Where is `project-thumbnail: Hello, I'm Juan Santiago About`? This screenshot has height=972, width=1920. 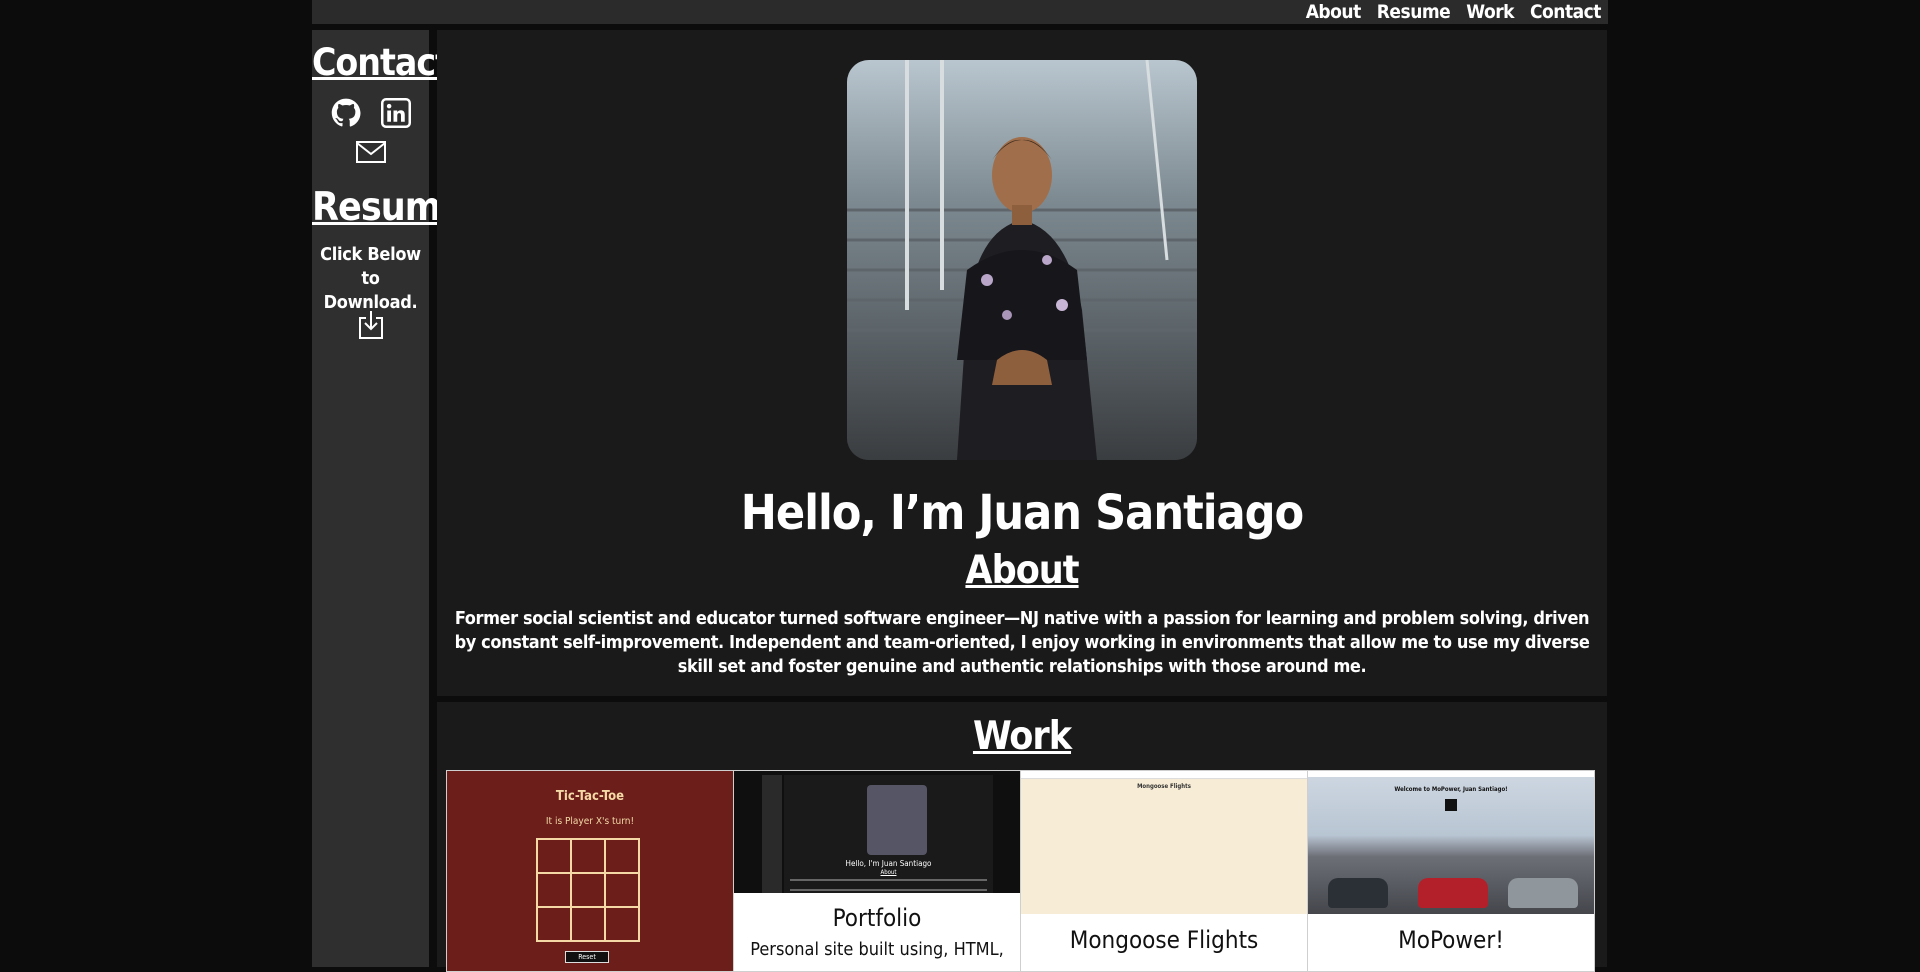 project-thumbnail: Hello, I'm Juan Santiago About is located at coordinates (877, 832).